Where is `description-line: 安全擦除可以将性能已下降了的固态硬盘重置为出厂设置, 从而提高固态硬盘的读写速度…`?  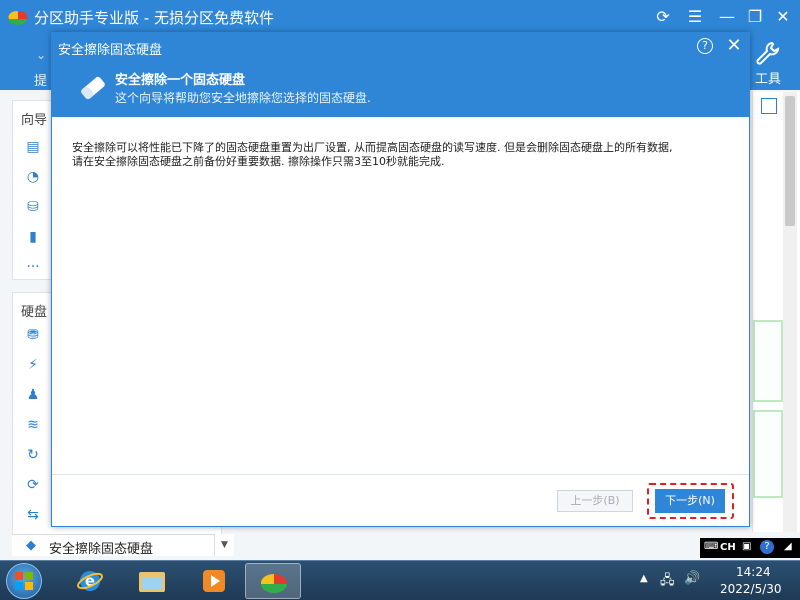
description-line: 安全擦除可以将性能已下降了的固态硬盘重置为出厂设置, 从而提高固态硬盘的读写速度… is located at coordinates (372, 147).